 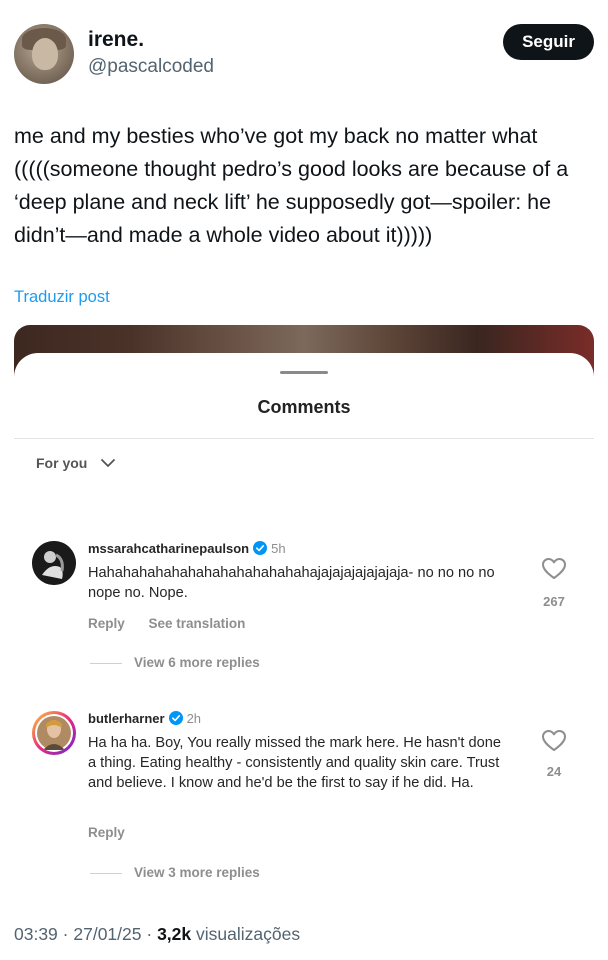 I want to click on views-count: 3,2k, so click(x=174, y=934).